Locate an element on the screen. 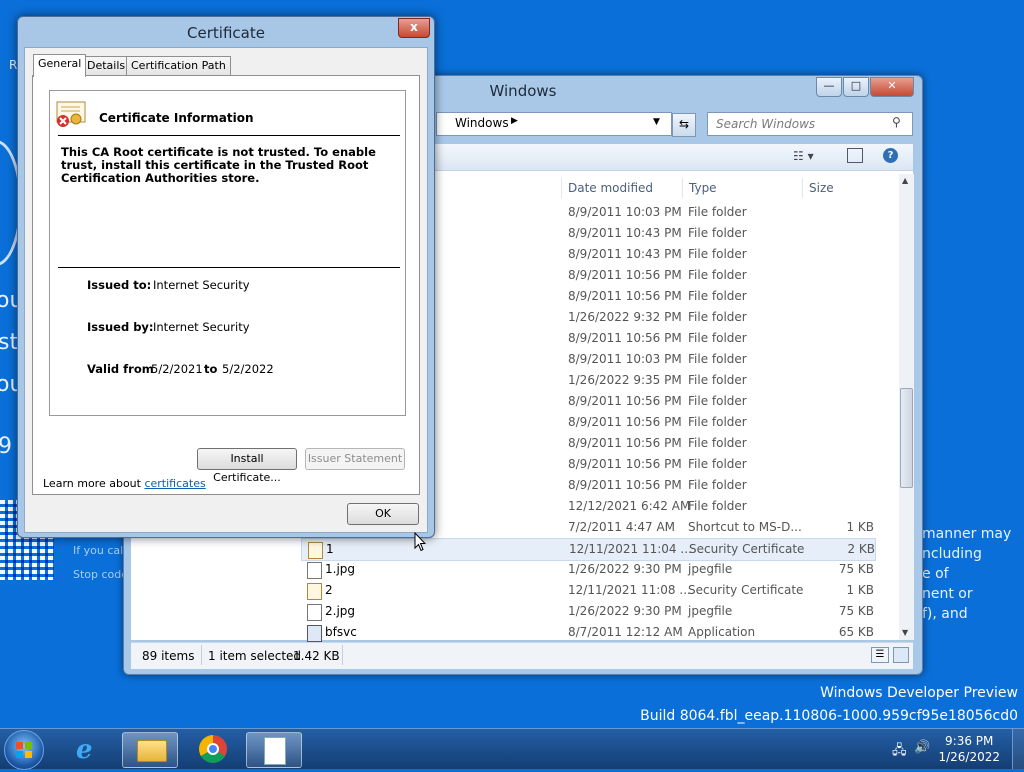  clock: 9:36 PM 1/26/2022 is located at coordinates (969, 749).